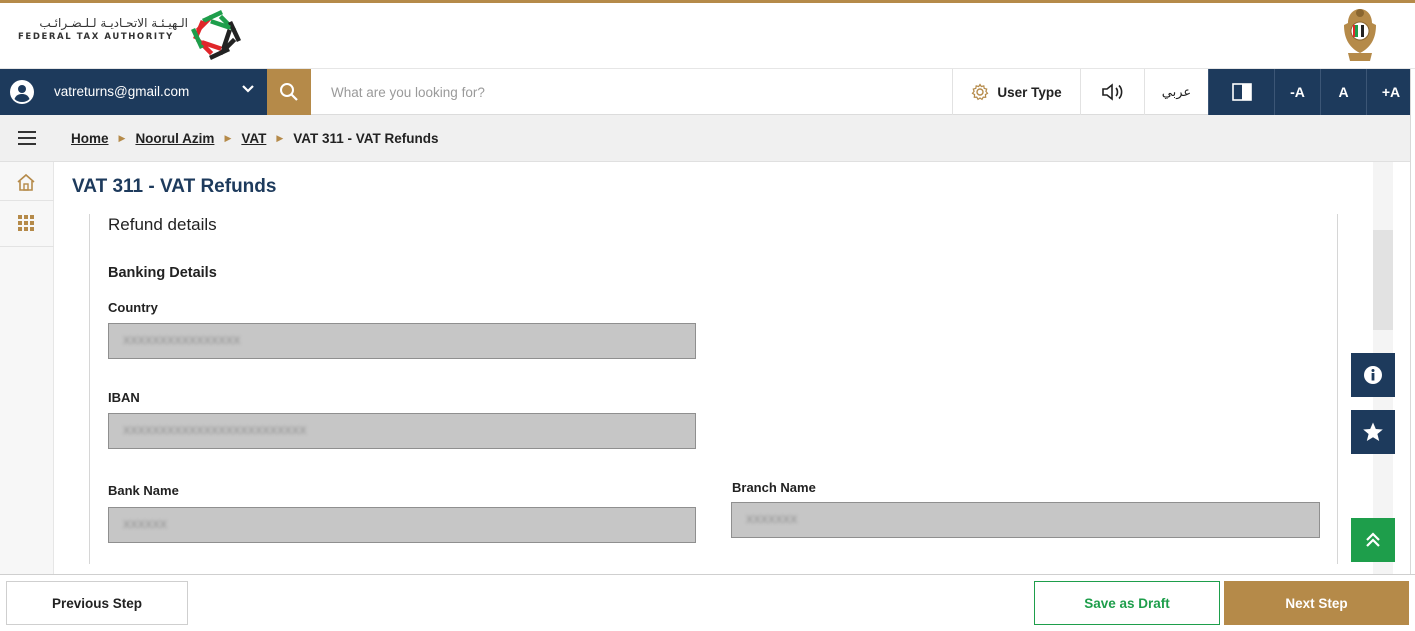  I want to click on breadcrumb-current: VAT 311 - VAT Refunds, so click(366, 138).